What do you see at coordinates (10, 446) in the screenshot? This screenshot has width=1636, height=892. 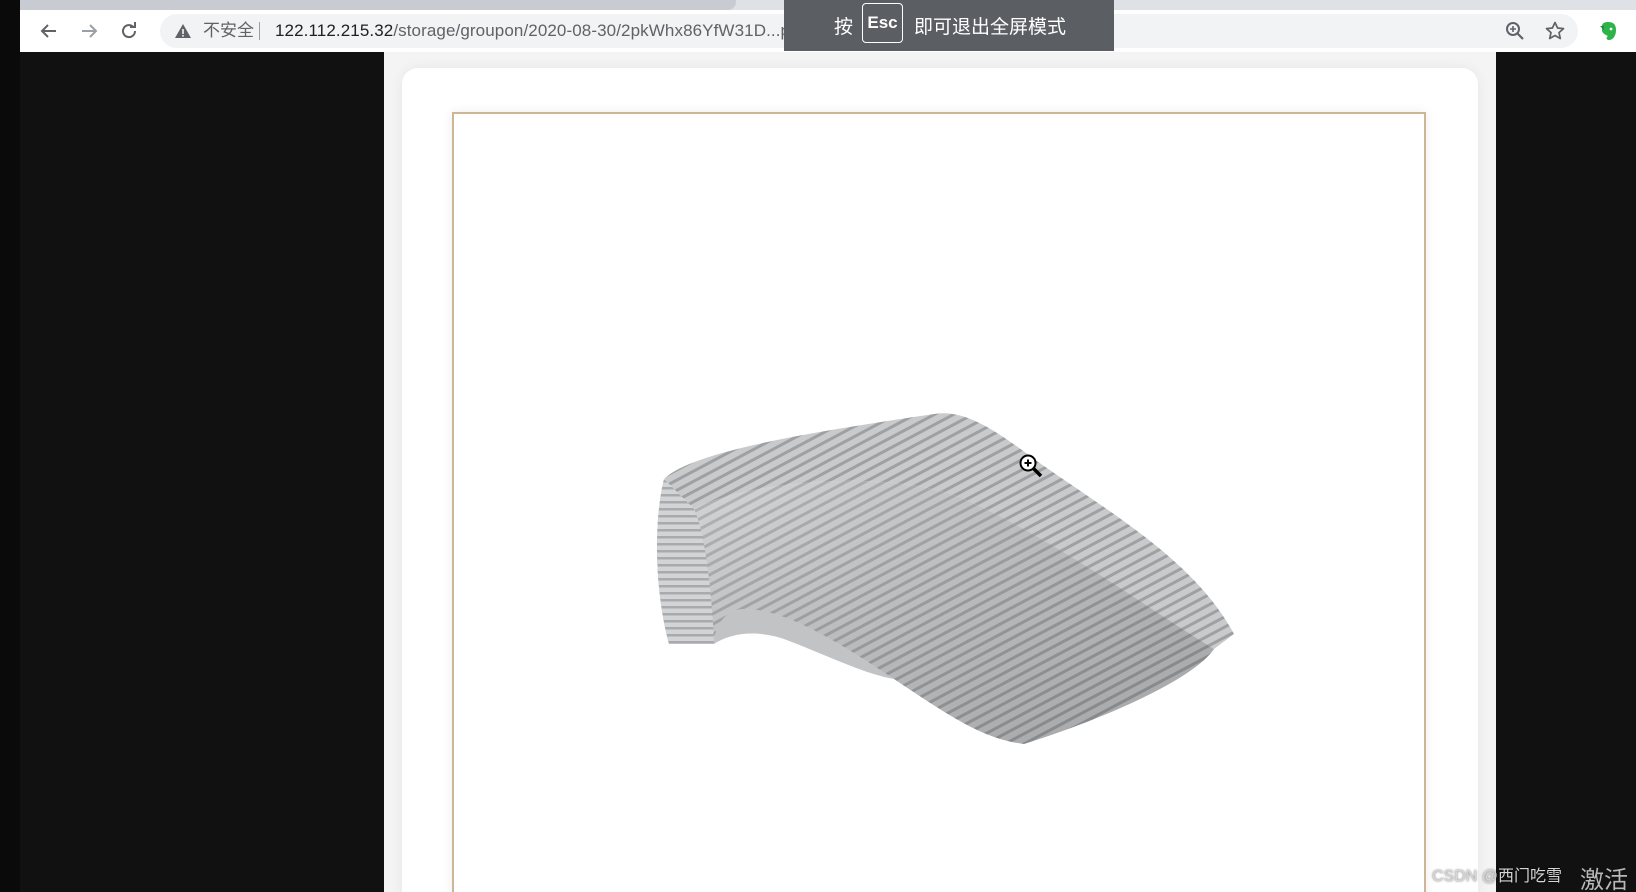 I see `desktop-edge` at bounding box center [10, 446].